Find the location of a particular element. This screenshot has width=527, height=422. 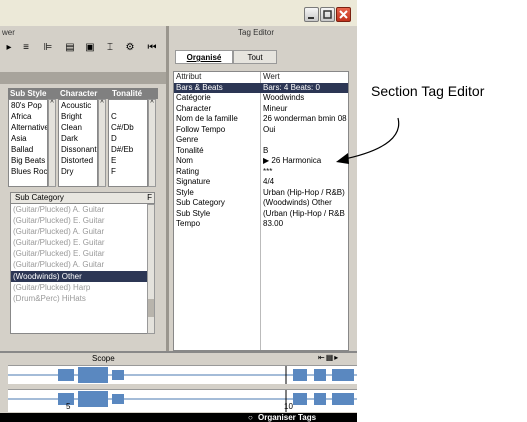

close-icon is located at coordinates (343, 14).